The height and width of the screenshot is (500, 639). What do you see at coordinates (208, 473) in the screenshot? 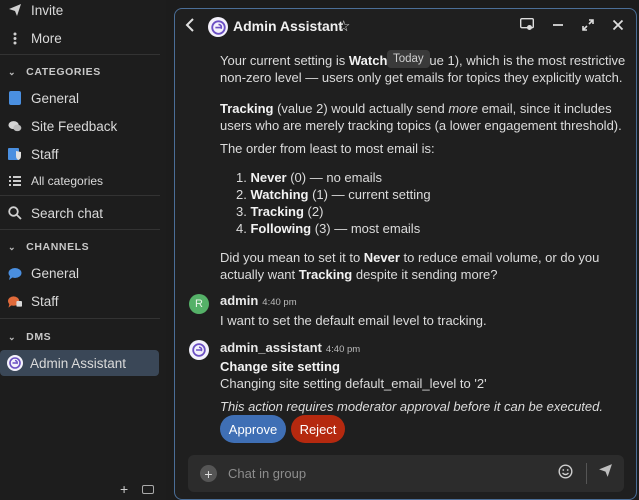
I see `add-attachment-button: +` at bounding box center [208, 473].